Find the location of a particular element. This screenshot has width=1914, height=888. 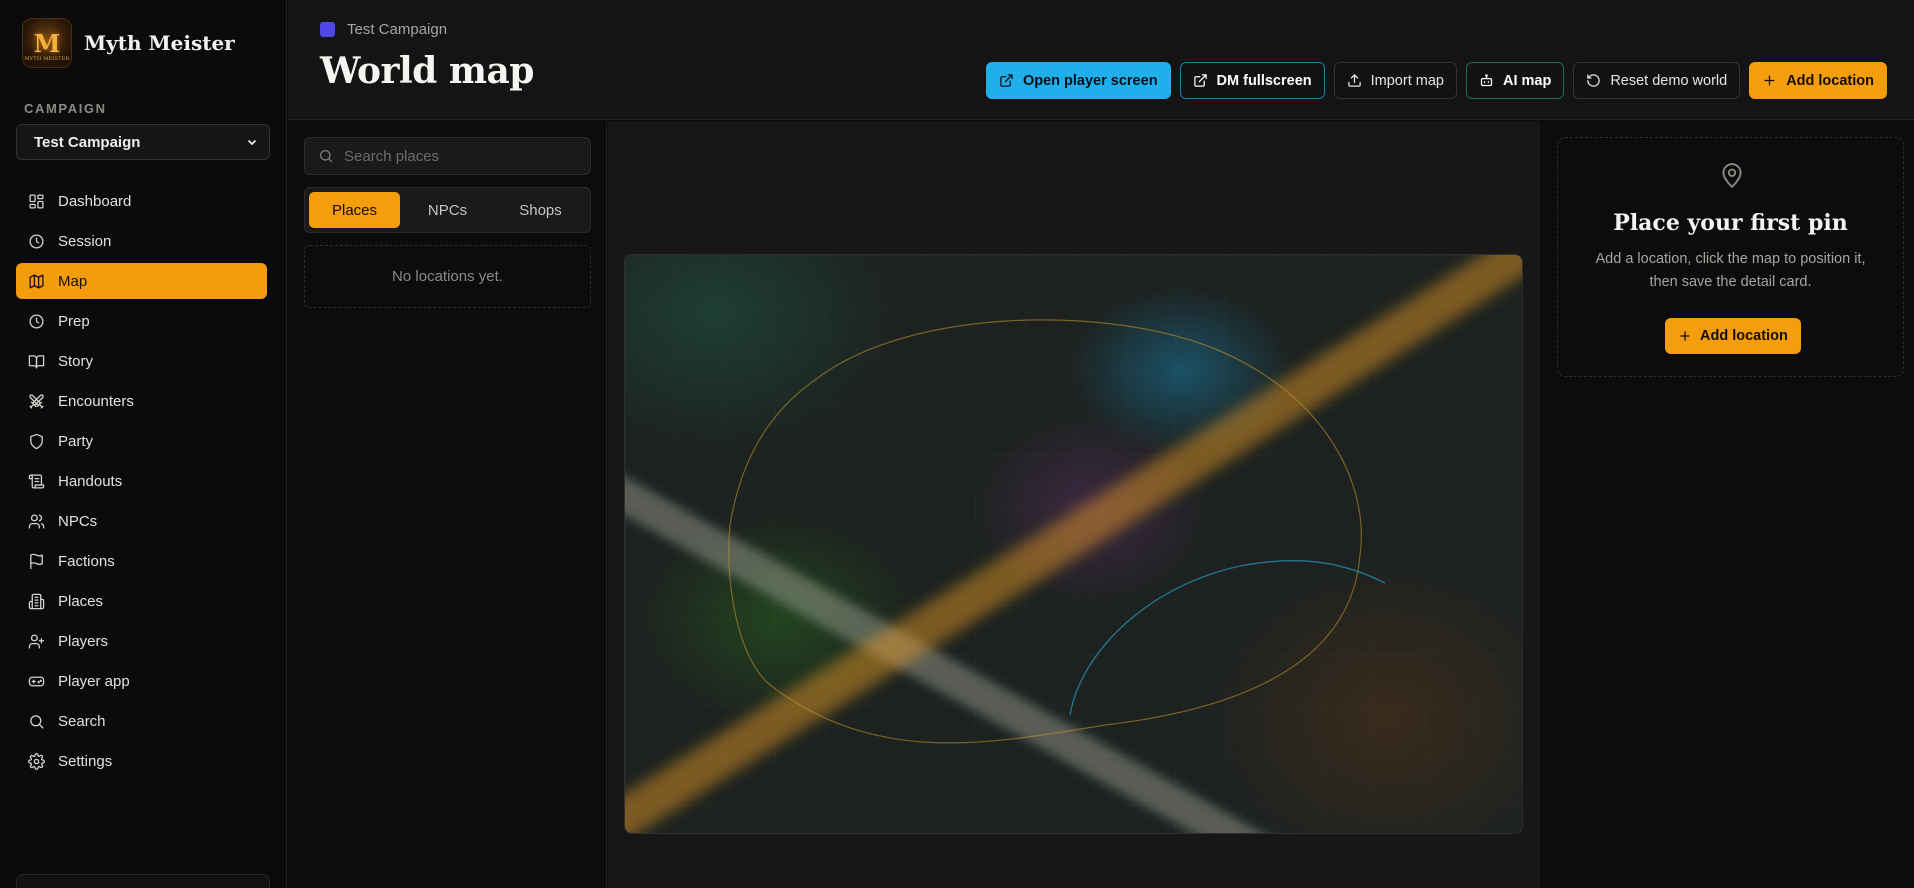

add-location-button-secondary: Add location is located at coordinates (1733, 336).